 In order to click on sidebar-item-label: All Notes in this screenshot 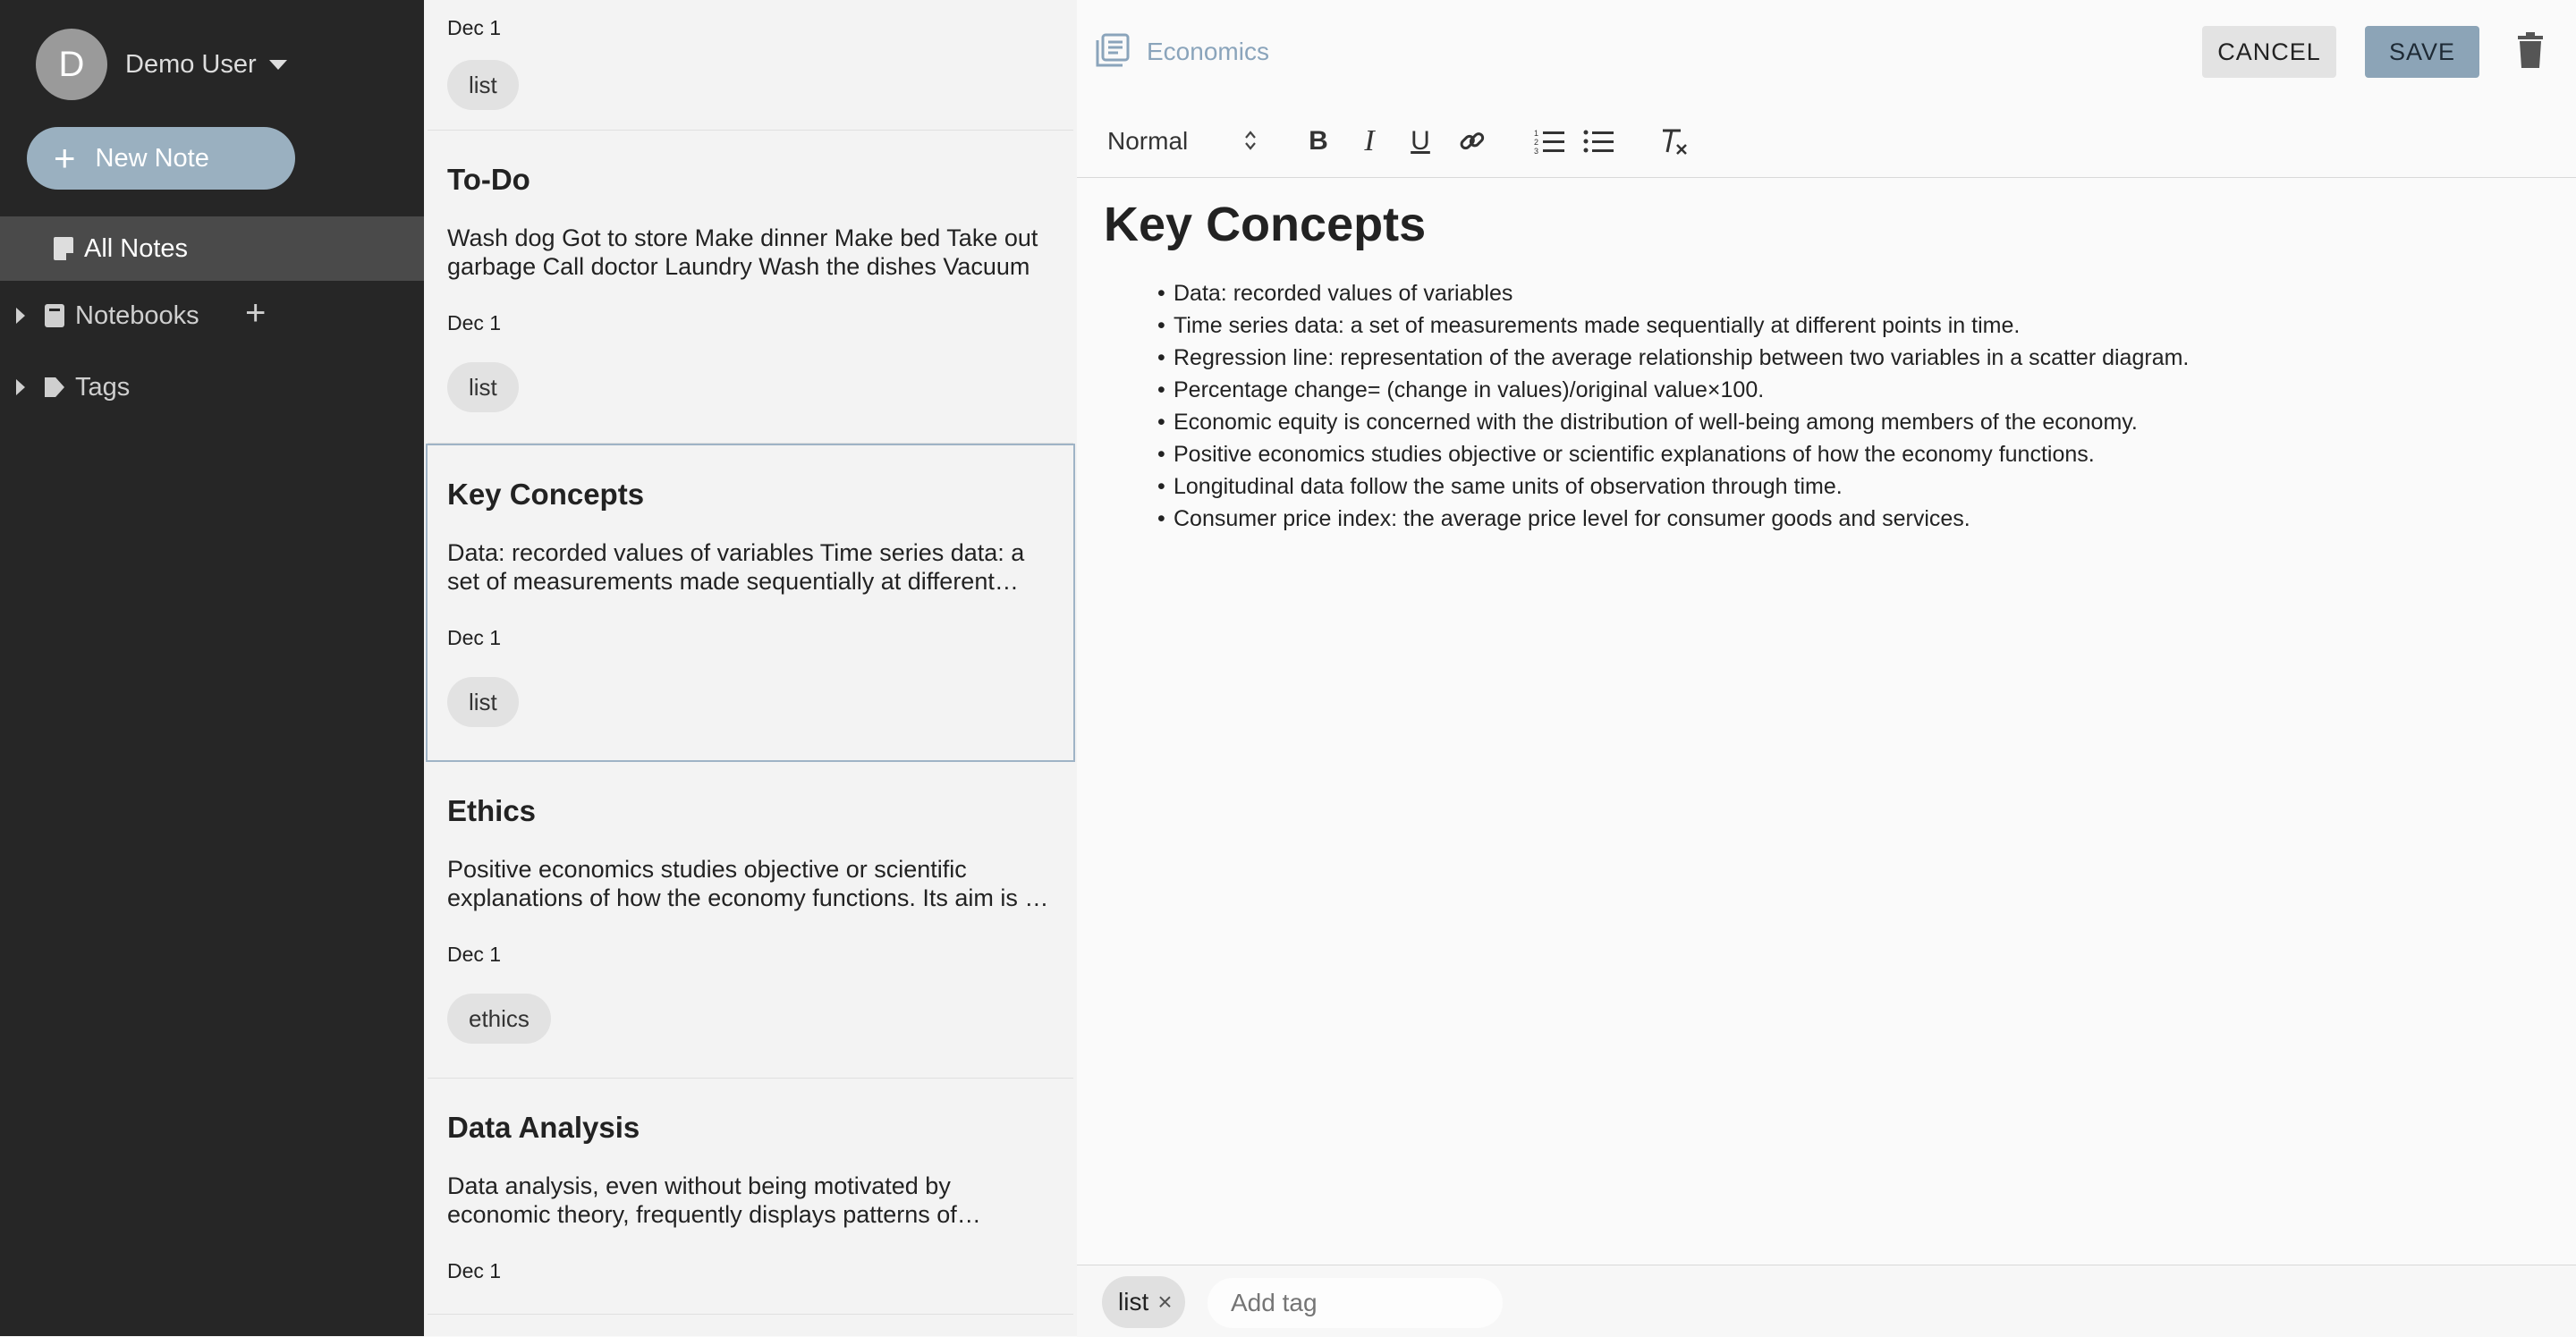, I will do `click(136, 248)`.